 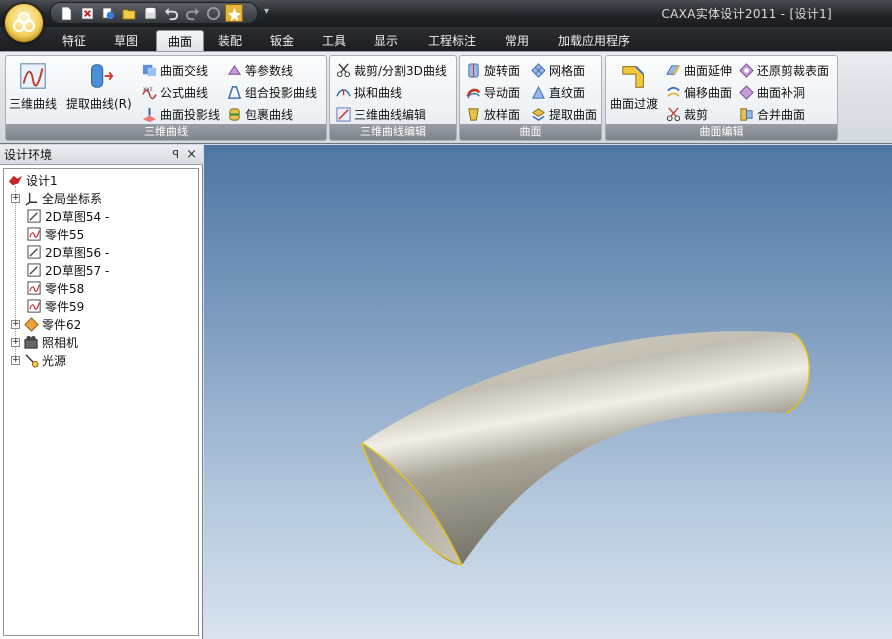 I want to click on iso-parametric-label: 等参数线, so click(x=269, y=70).